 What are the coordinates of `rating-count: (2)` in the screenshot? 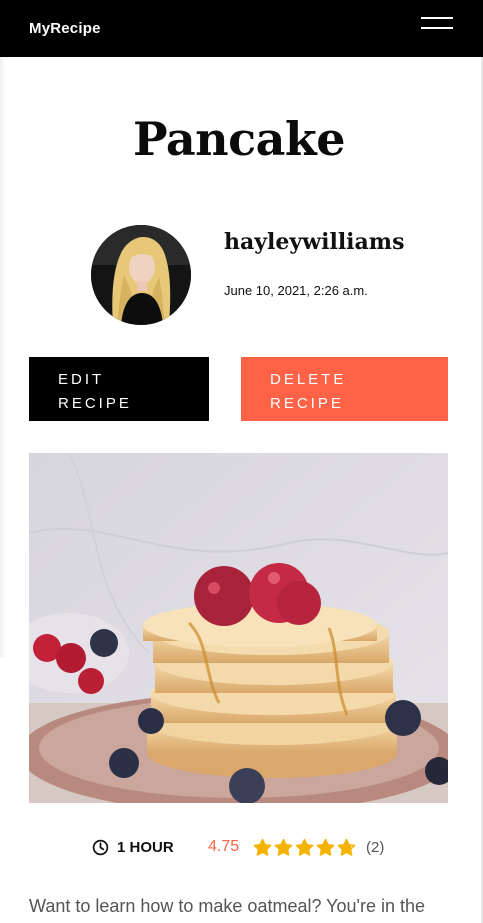 It's located at (375, 847).